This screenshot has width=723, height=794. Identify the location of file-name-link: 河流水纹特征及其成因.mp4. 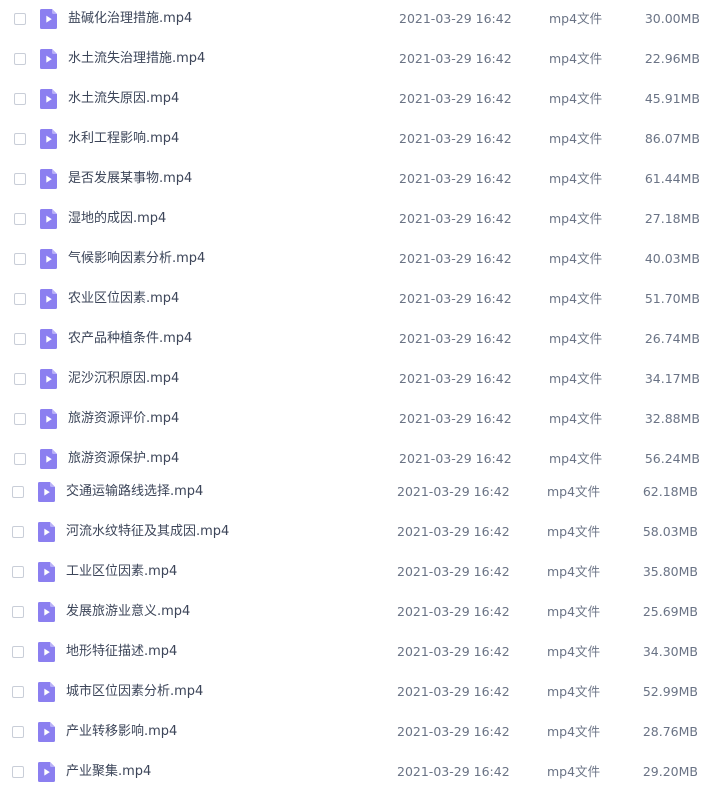
(147, 532).